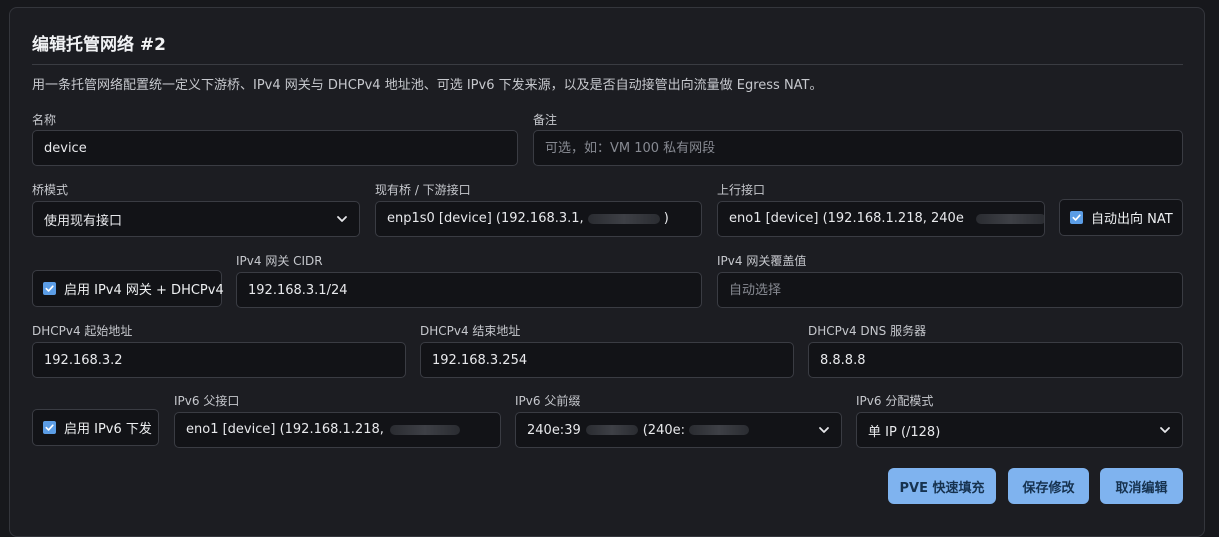  Describe the element at coordinates (279, 261) in the screenshot. I see `ipv4-cidr-label: IPv4 网关 CIDR` at that location.